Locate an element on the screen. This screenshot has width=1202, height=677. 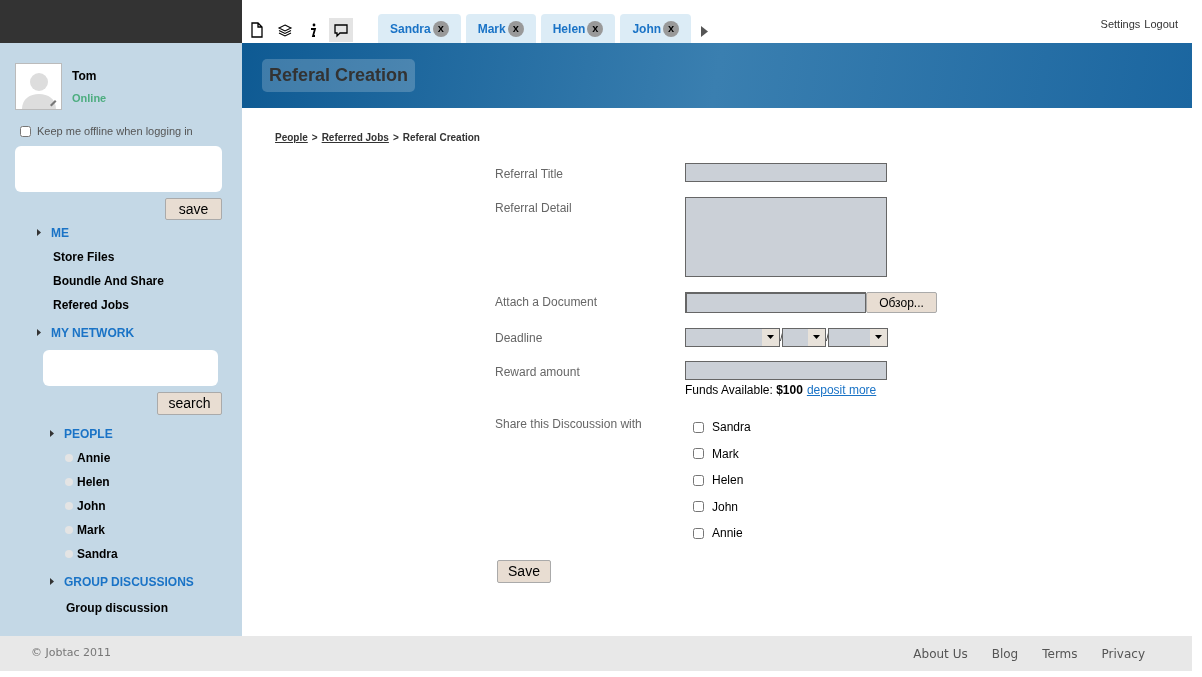
tab-label: Mark is located at coordinates (491, 28).